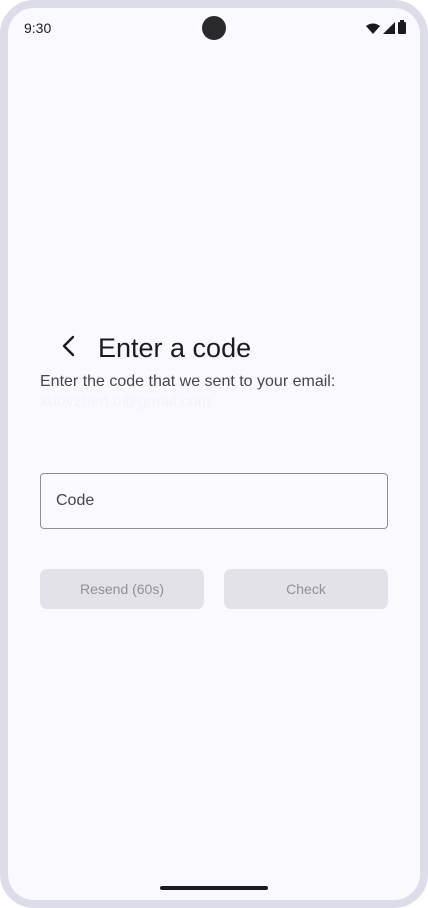 This screenshot has height=908, width=428. I want to click on wifi-icon, so click(373, 30).